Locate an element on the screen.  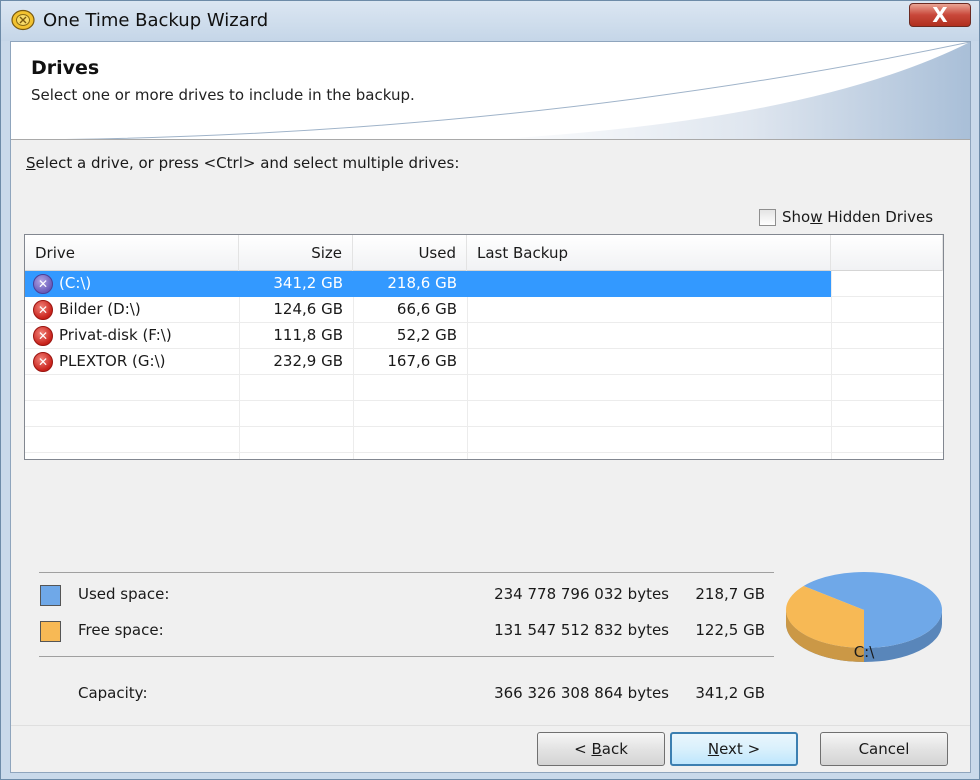
drive-size-cell: 232,9 GB is located at coordinates (308, 361).